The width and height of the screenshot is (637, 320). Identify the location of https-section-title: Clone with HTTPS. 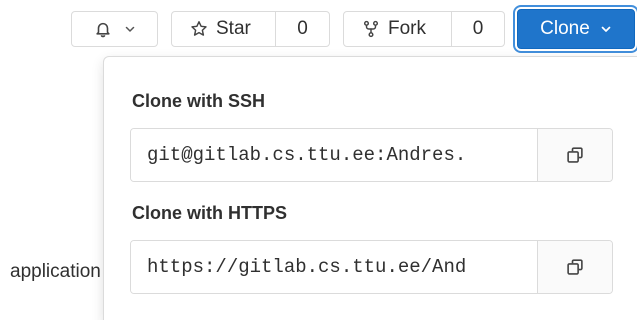
(209, 213).